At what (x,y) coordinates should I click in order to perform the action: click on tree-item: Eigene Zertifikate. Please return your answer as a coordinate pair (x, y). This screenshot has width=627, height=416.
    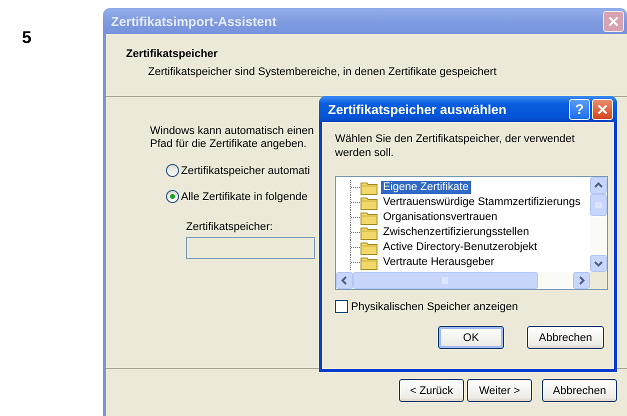
    Looking at the image, I should click on (426, 187).